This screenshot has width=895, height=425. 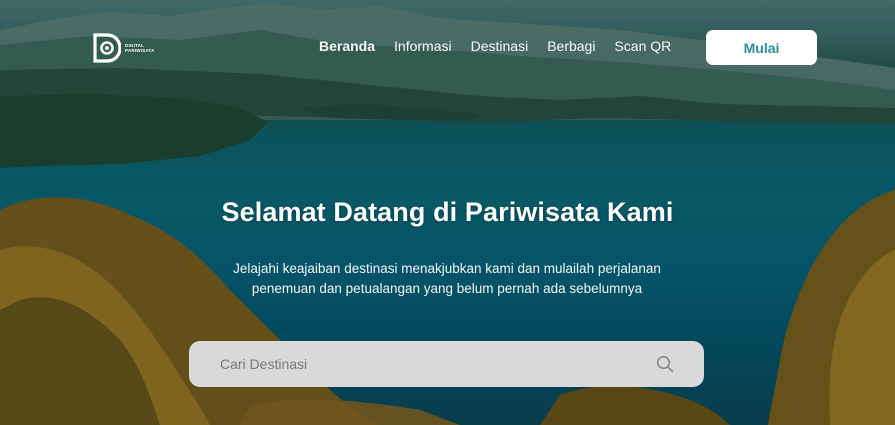 I want to click on search-bar, so click(x=446, y=364).